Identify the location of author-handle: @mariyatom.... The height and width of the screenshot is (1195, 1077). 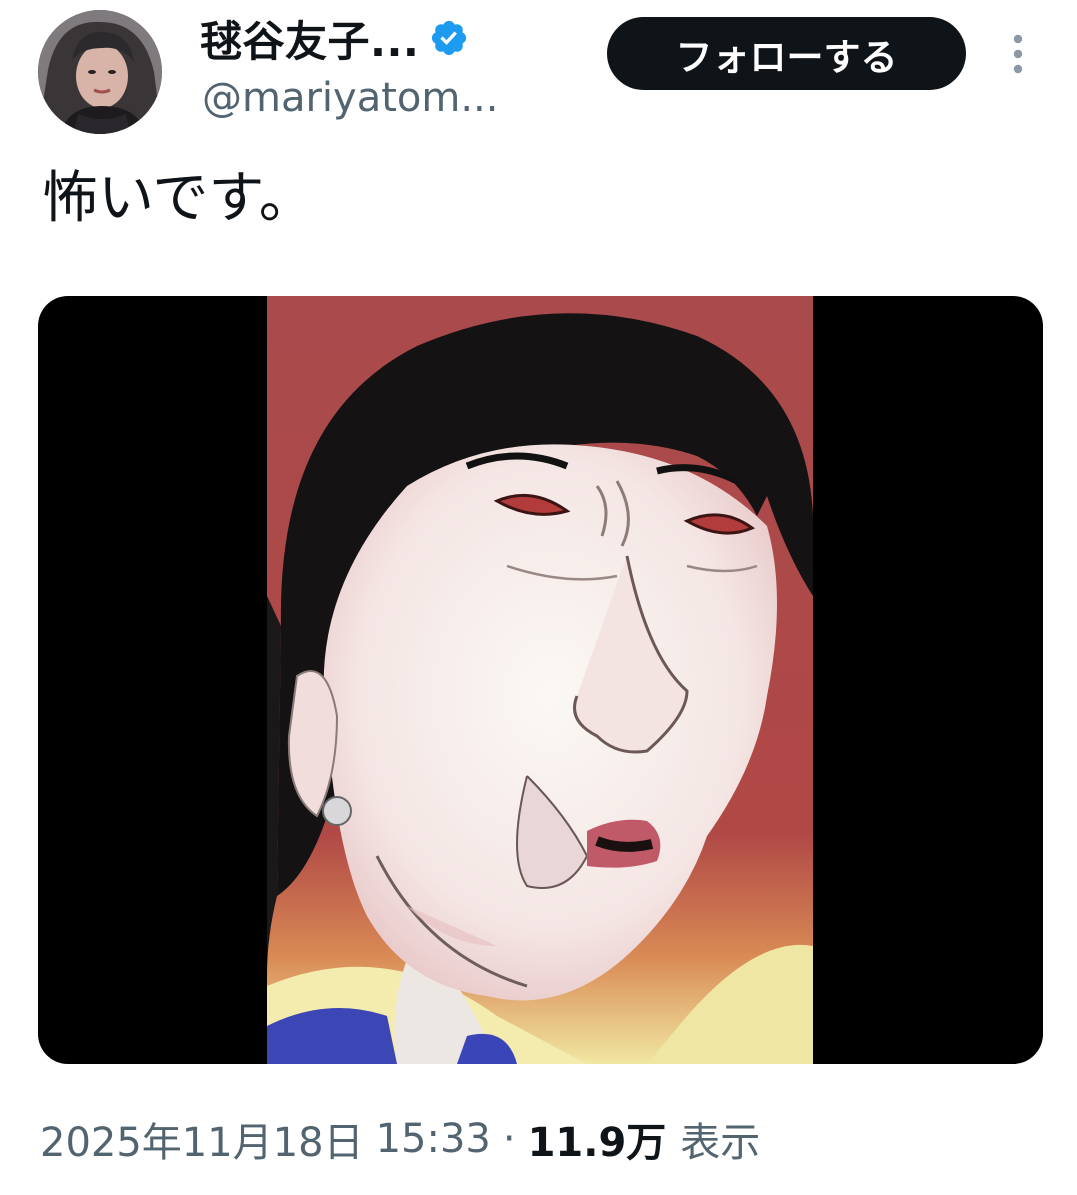
(350, 98).